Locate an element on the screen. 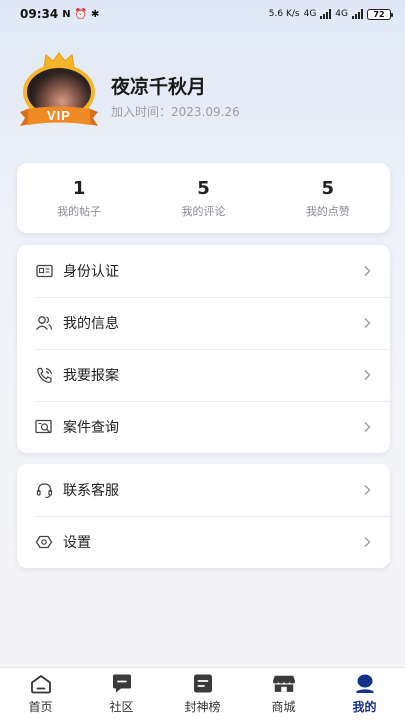  id-card-icon is located at coordinates (44, 271).